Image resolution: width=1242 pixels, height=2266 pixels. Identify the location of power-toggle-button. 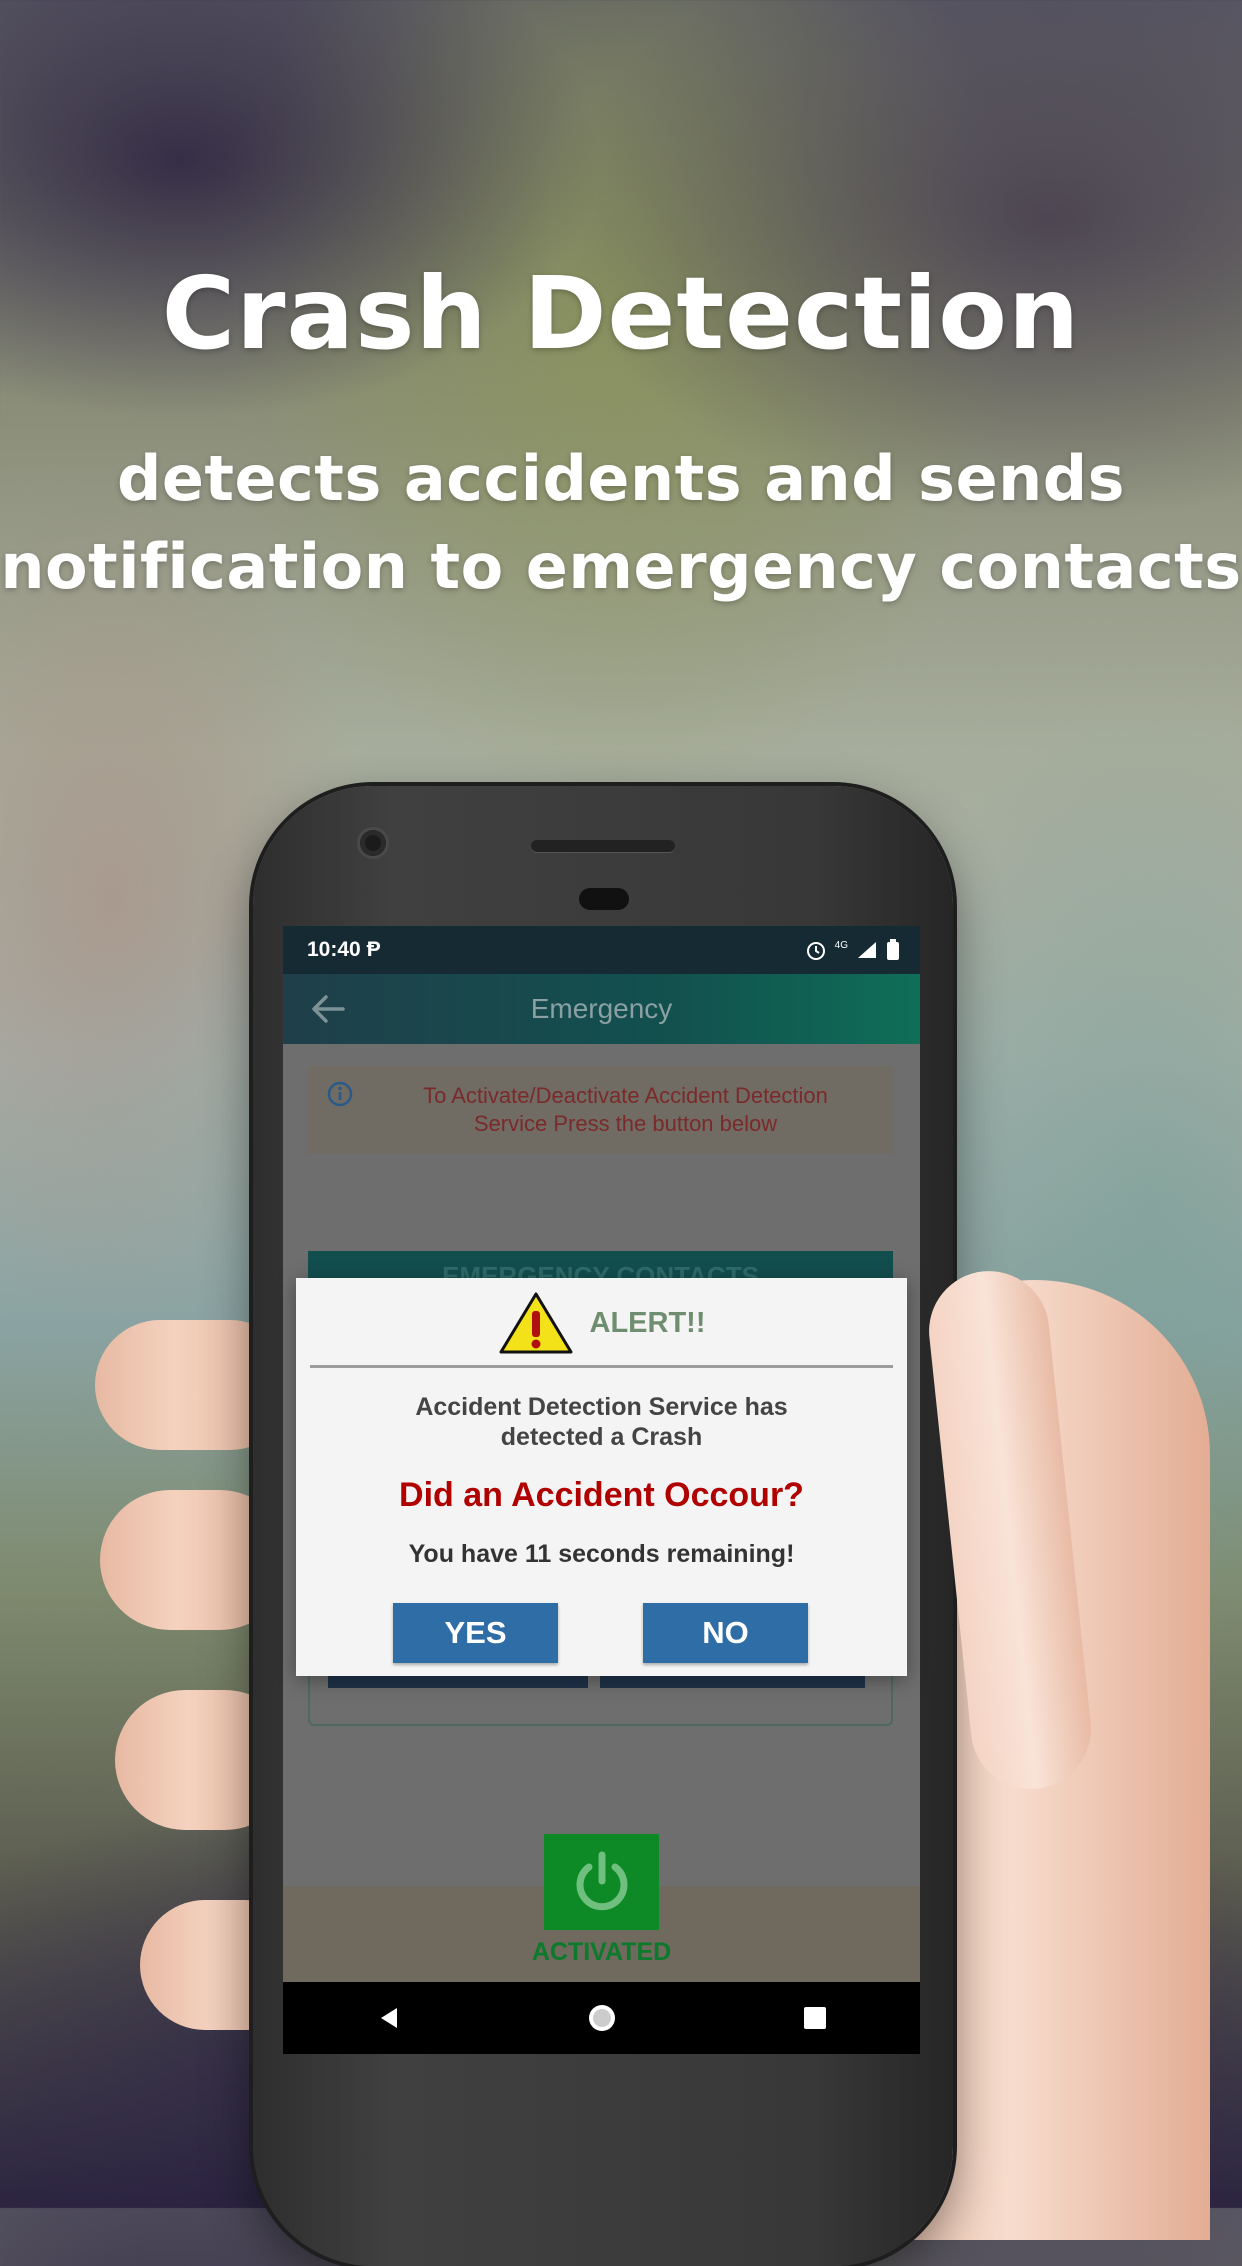
(601, 1882).